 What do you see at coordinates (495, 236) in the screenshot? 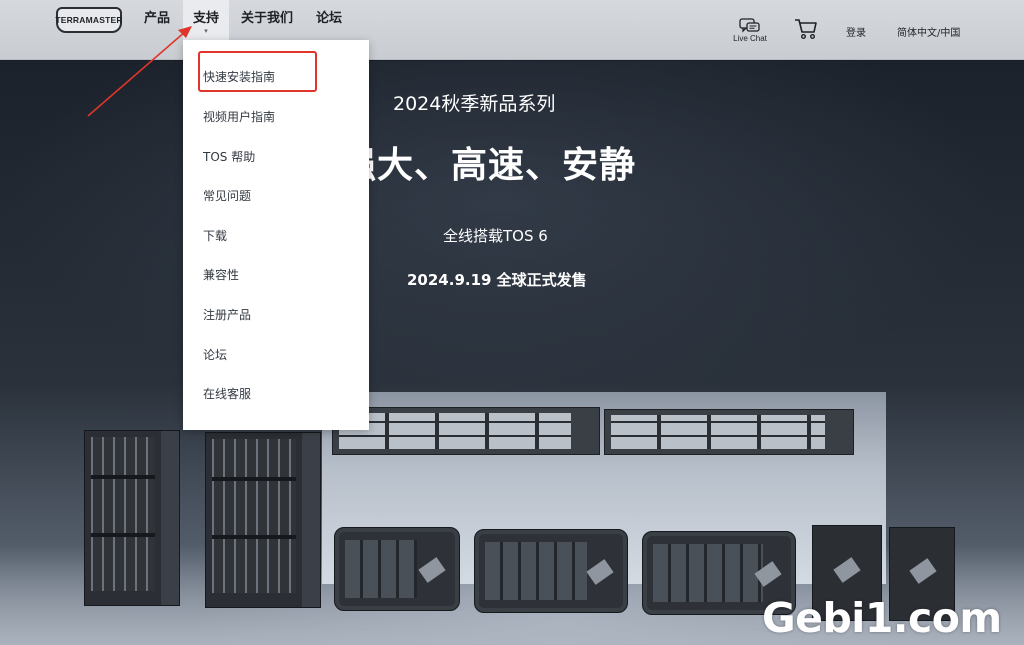
I see `hero-tos-line: 全线搭载TOS 6` at bounding box center [495, 236].